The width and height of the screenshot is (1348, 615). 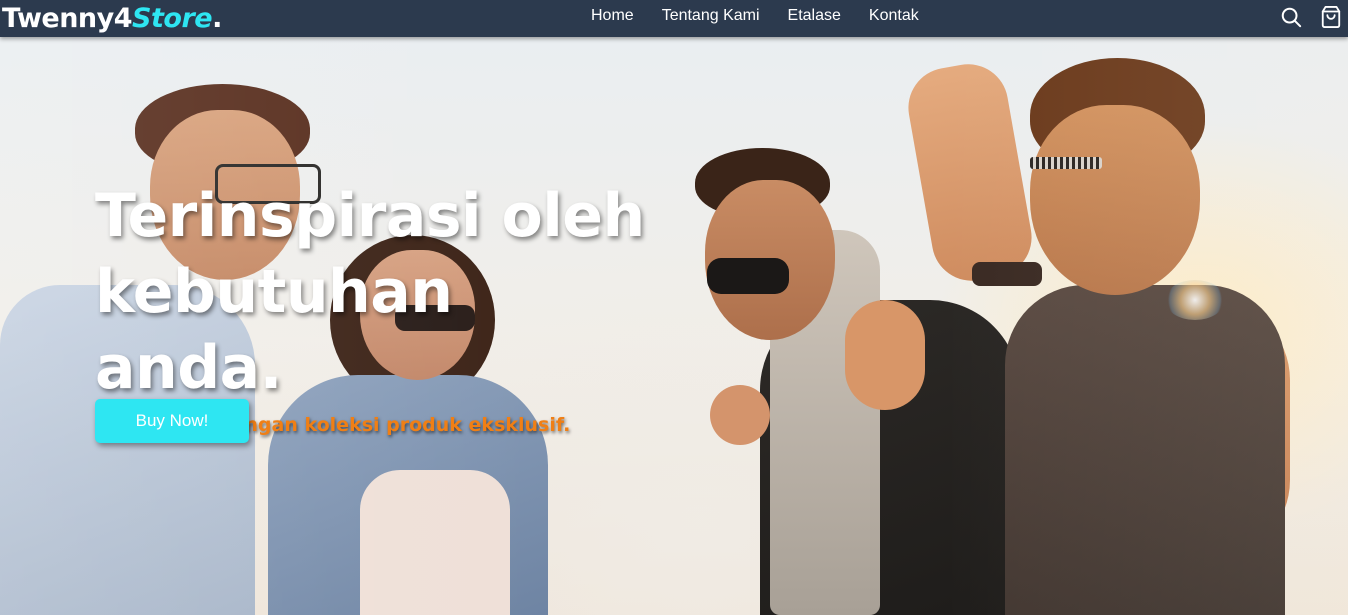 What do you see at coordinates (370, 216) in the screenshot?
I see `hero-title-line-1: Terinspirasi oleh` at bounding box center [370, 216].